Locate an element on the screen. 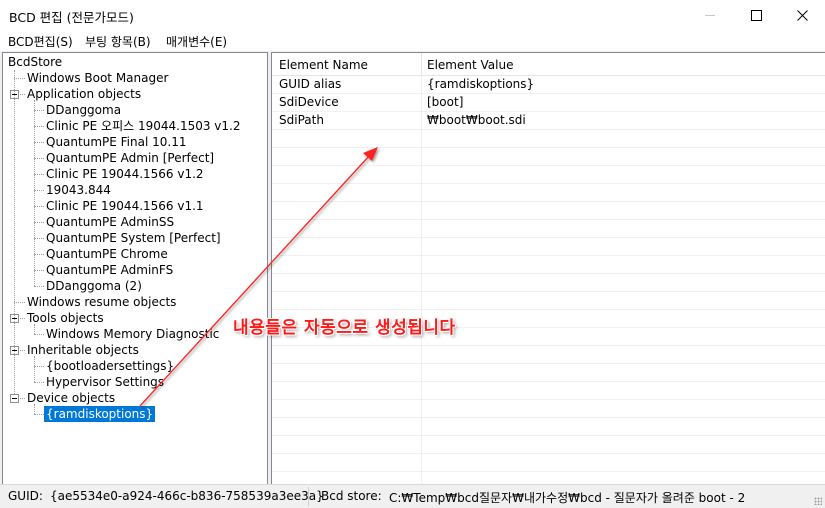 Image resolution: width=825 pixels, height=508 pixels. tree-item: {ramdiskoptions} is located at coordinates (100, 414).